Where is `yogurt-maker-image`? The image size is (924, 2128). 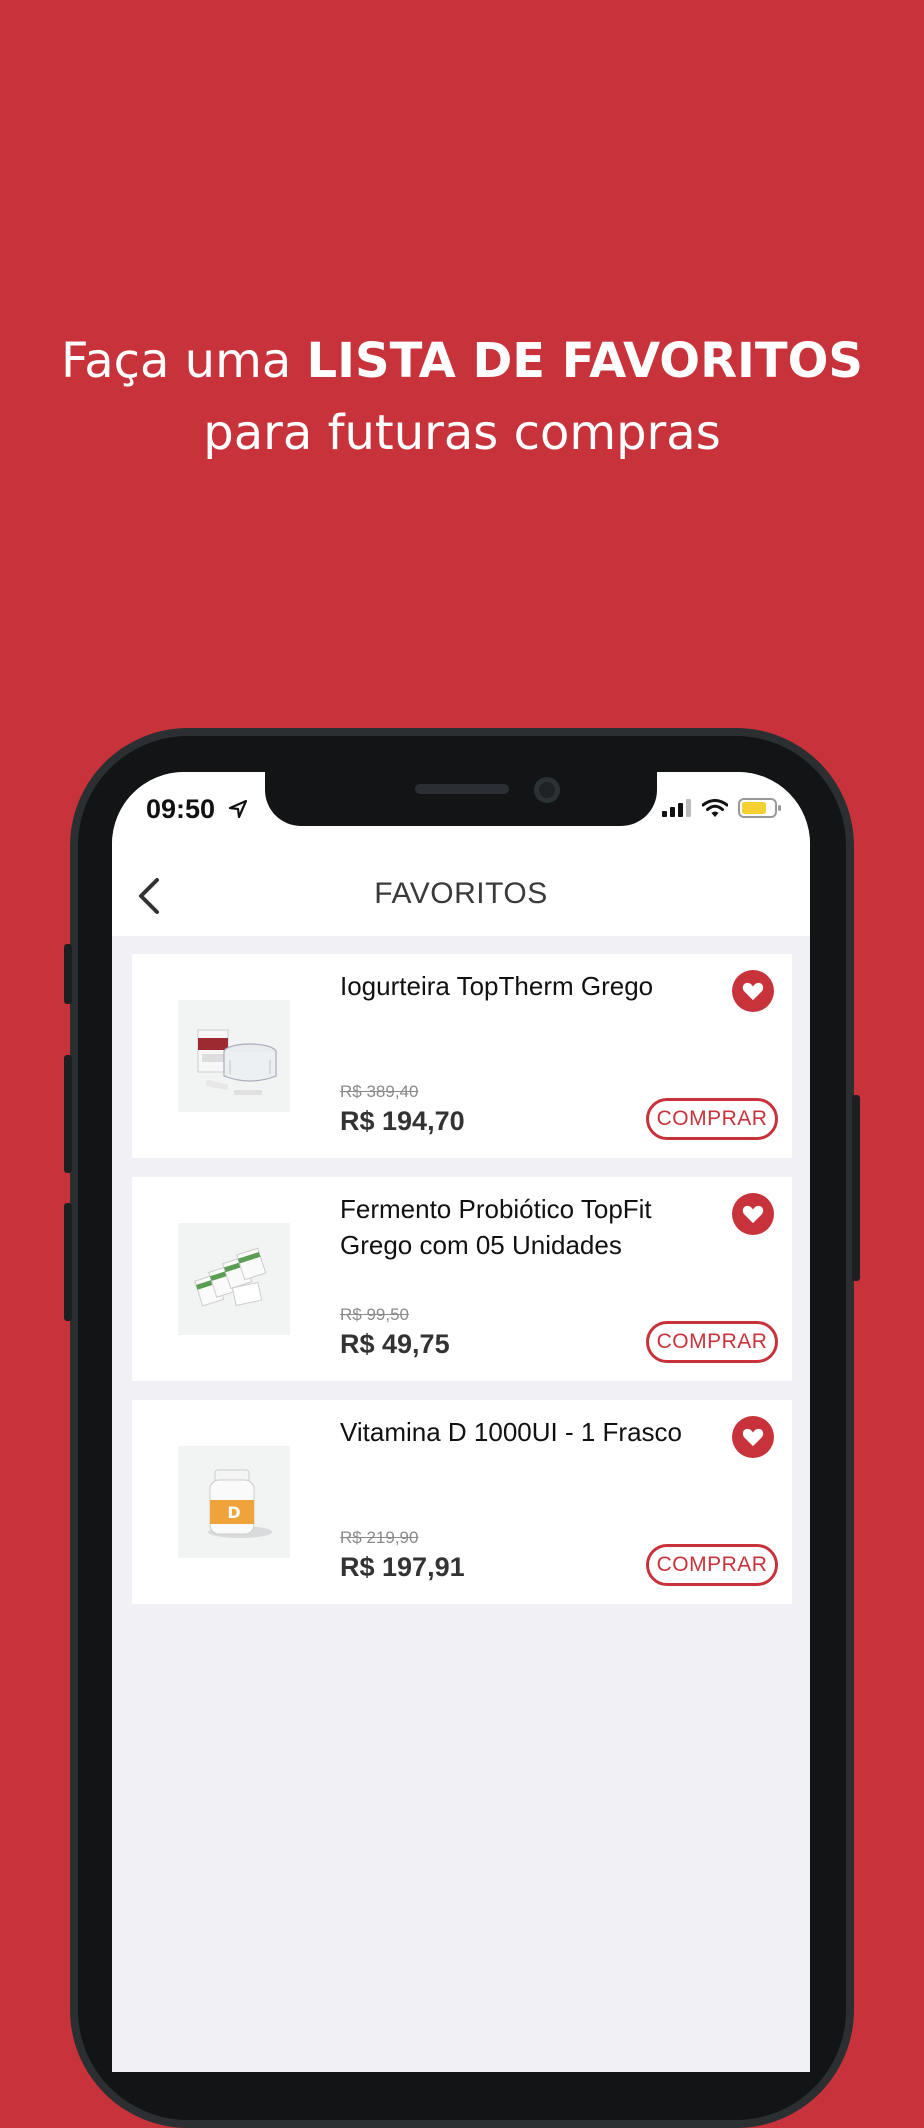
yogurt-maker-image is located at coordinates (237, 1062).